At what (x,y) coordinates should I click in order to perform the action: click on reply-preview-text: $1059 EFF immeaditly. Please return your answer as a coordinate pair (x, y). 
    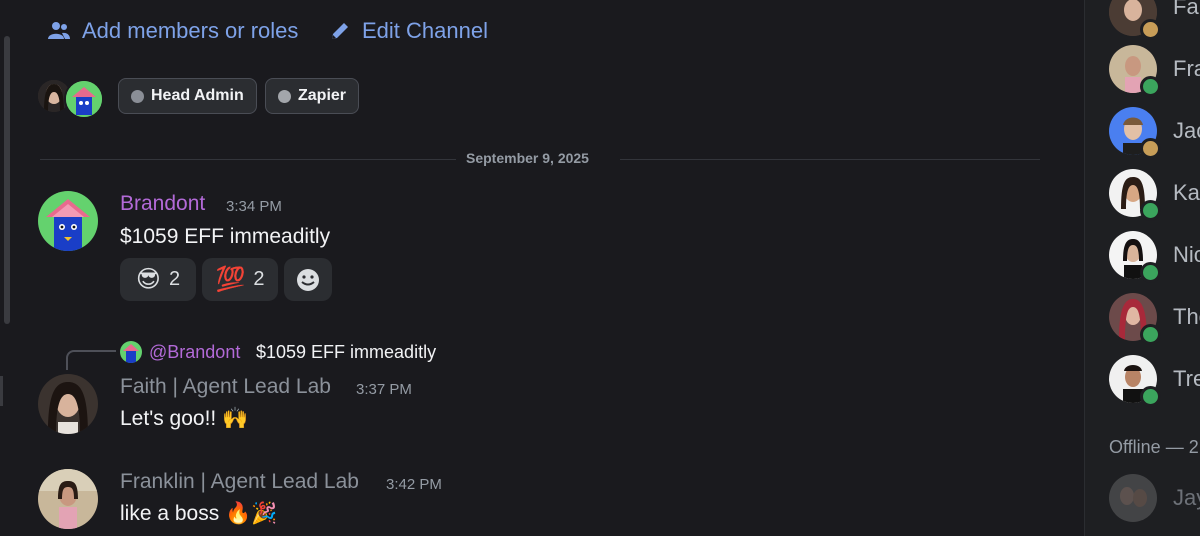
    Looking at the image, I should click on (346, 352).